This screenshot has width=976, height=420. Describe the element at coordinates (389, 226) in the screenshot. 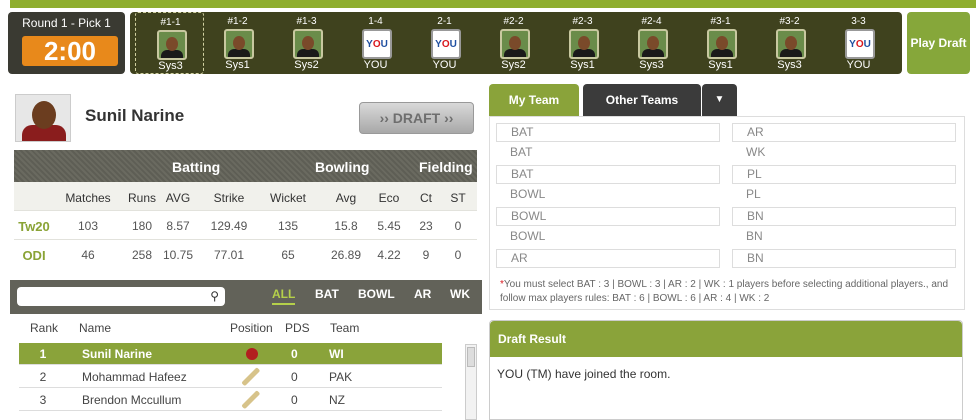

I see `stats-cell: 5.45` at that location.